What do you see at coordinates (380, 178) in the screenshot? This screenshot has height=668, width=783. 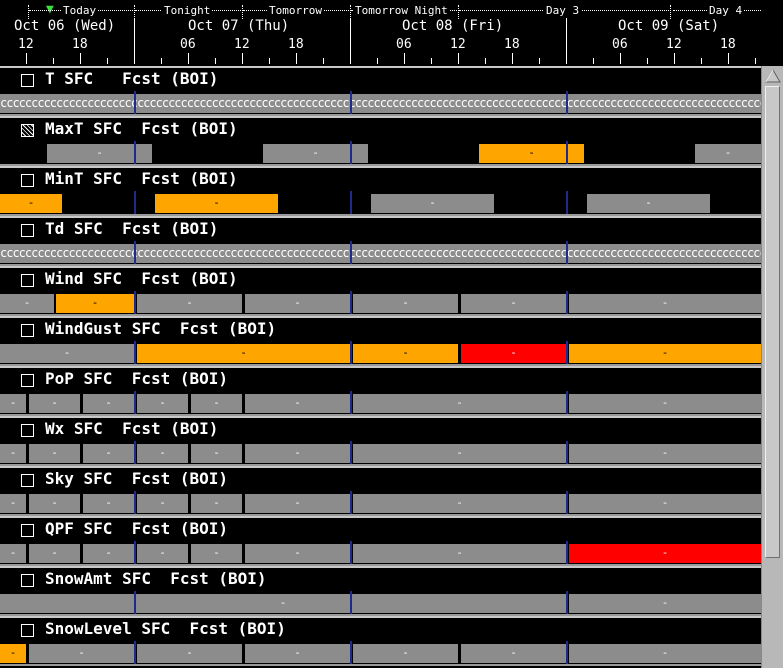 I see `grid-row-header: MinT SFC Fcst (BOI)` at bounding box center [380, 178].